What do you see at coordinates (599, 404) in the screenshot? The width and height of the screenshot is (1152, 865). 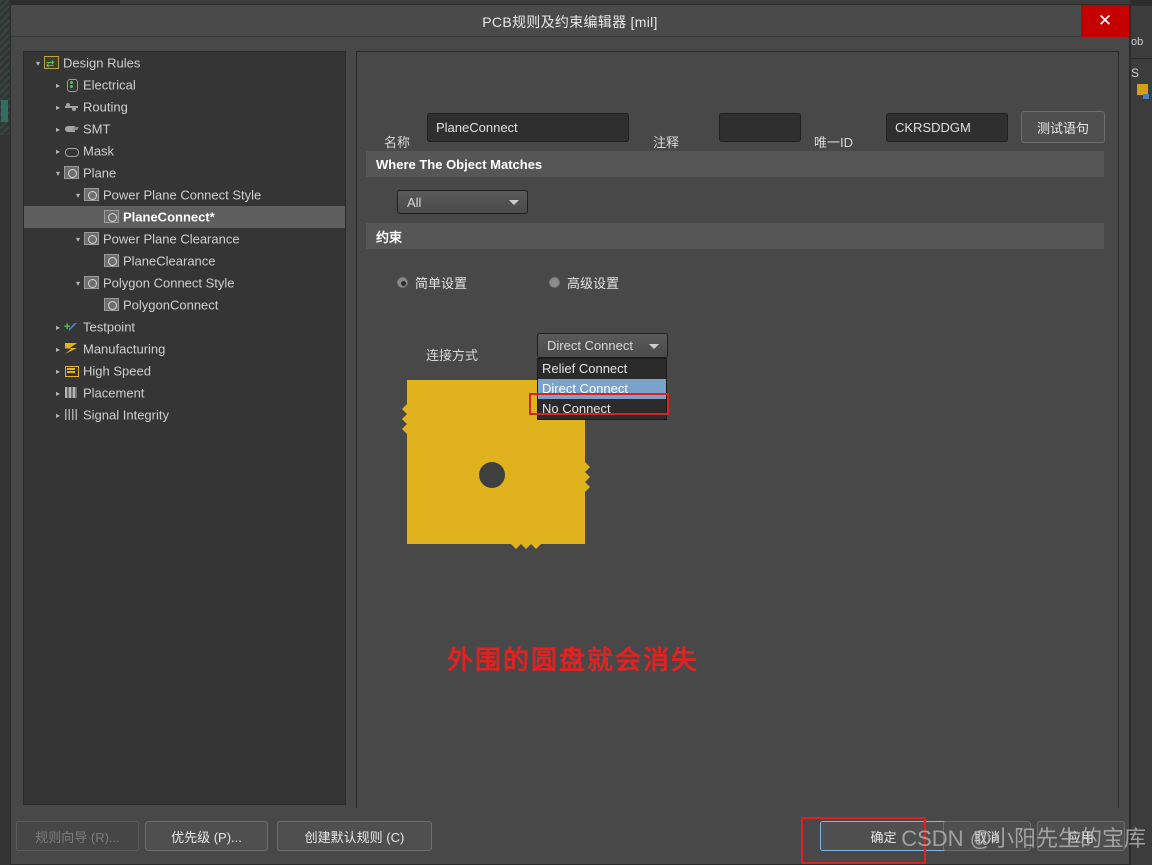 I see `highlight-box-dropdown-item` at bounding box center [599, 404].